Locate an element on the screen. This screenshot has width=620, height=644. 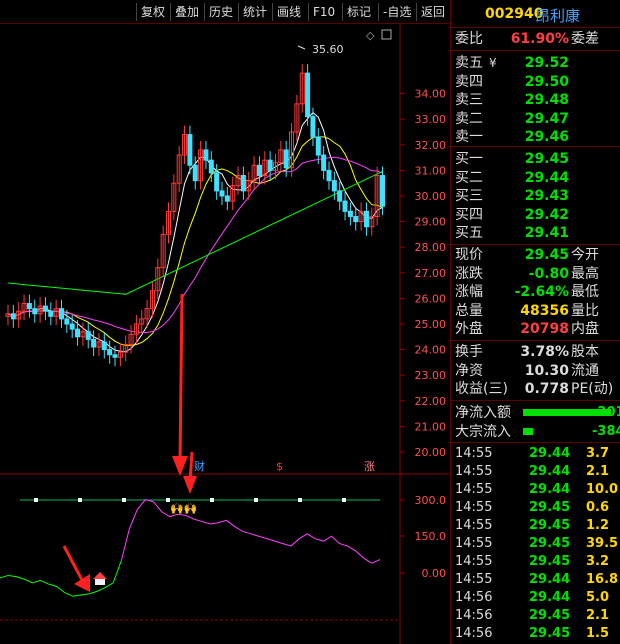
ask-price: 29.48 is located at coordinates (546, 100).